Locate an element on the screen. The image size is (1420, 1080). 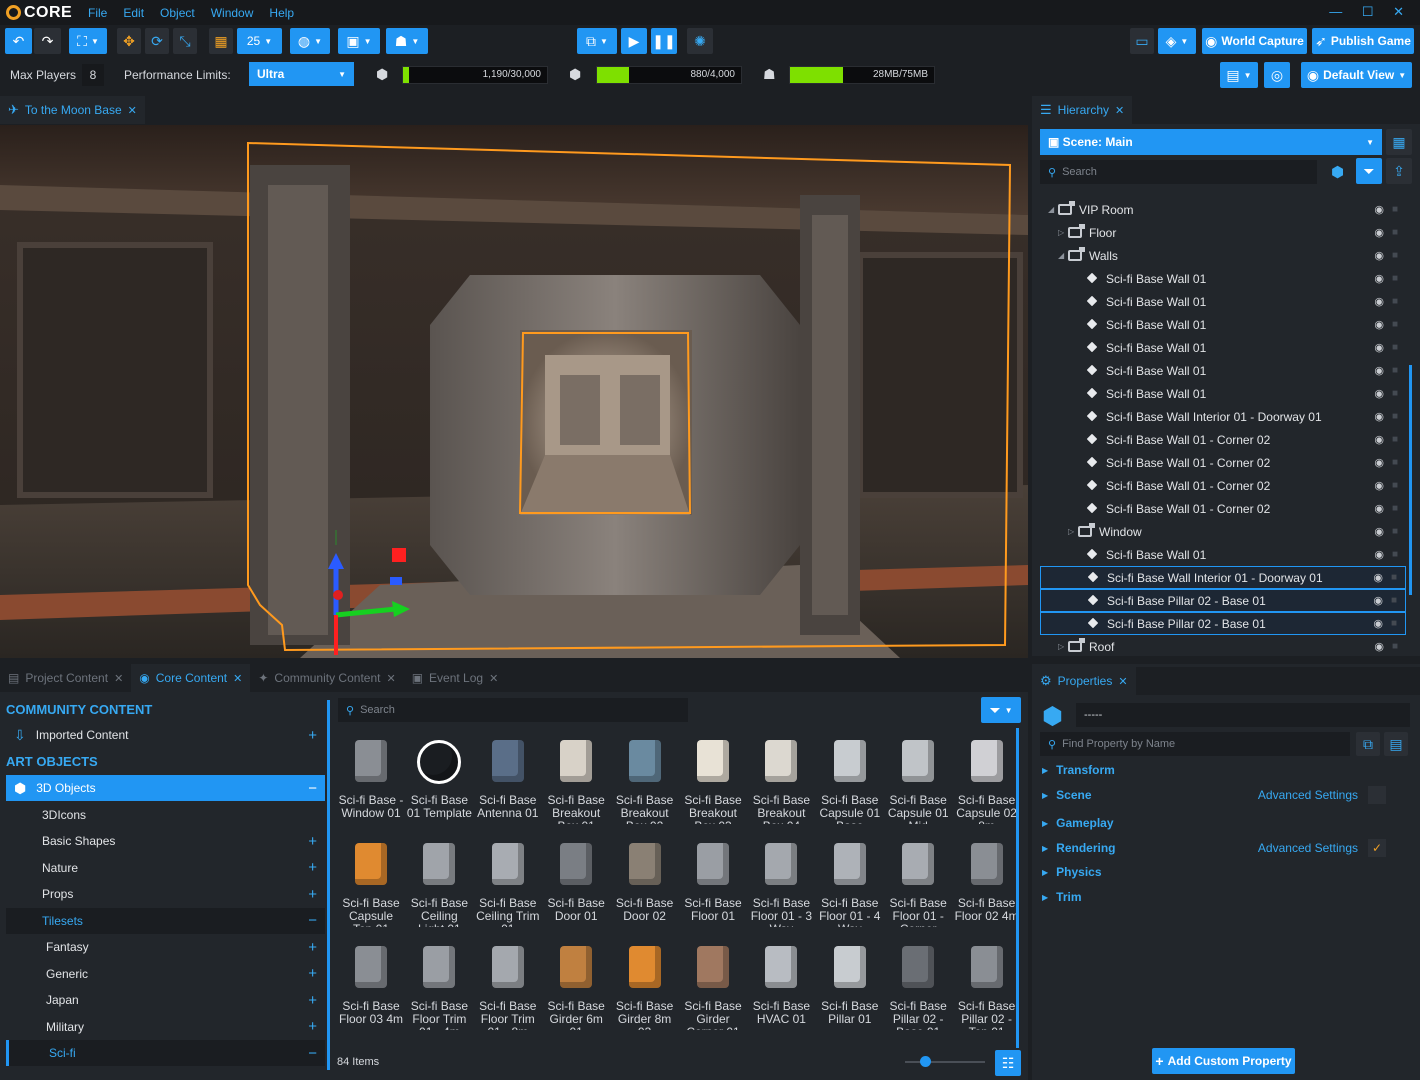
tab-community-content: ✦ Community Content ✕ is located at coordinates (326, 678).